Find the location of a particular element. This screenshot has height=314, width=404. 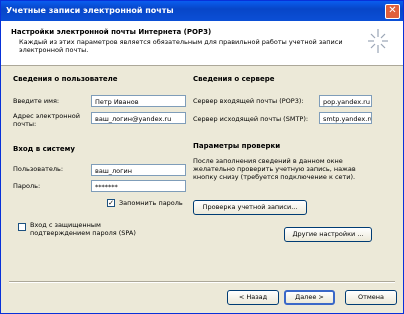

email-label: Адрес электронной почты: is located at coordinates (46, 120).